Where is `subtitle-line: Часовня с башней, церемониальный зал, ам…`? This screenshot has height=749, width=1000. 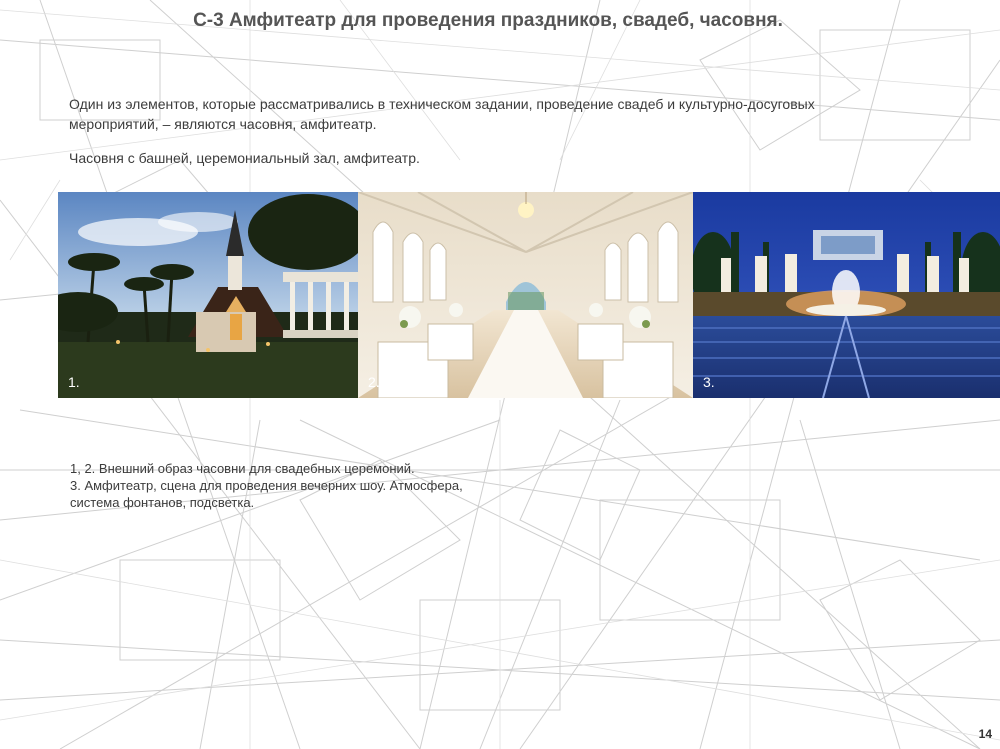 subtitle-line: Часовня с башней, церемониальный зал, ам… is located at coordinates (244, 158).